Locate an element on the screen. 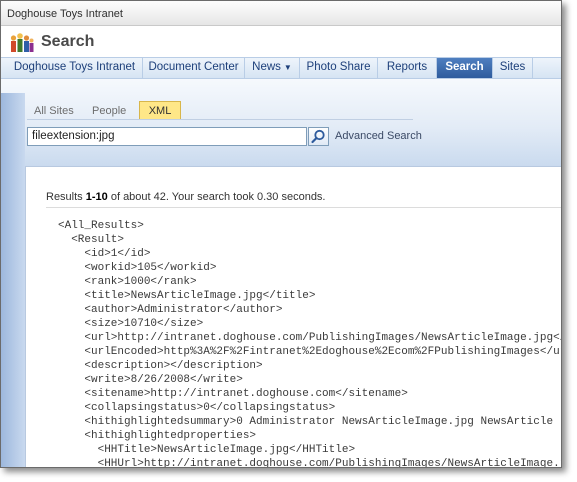 The image size is (577, 482). xml-line: <collapsingstatus>0</collapsingstatus> is located at coordinates (197, 408).